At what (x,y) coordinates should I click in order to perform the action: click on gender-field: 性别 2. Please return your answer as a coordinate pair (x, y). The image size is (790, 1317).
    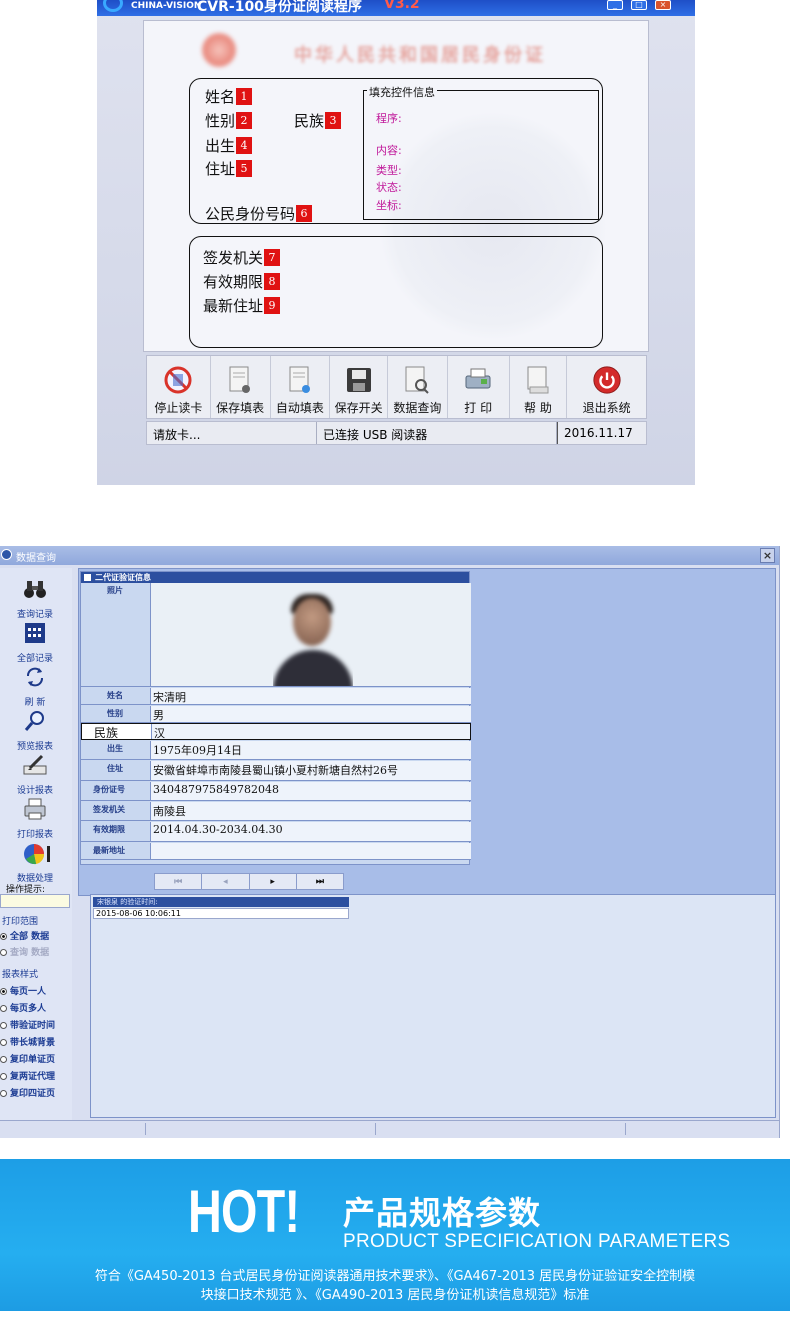
    Looking at the image, I should click on (229, 120).